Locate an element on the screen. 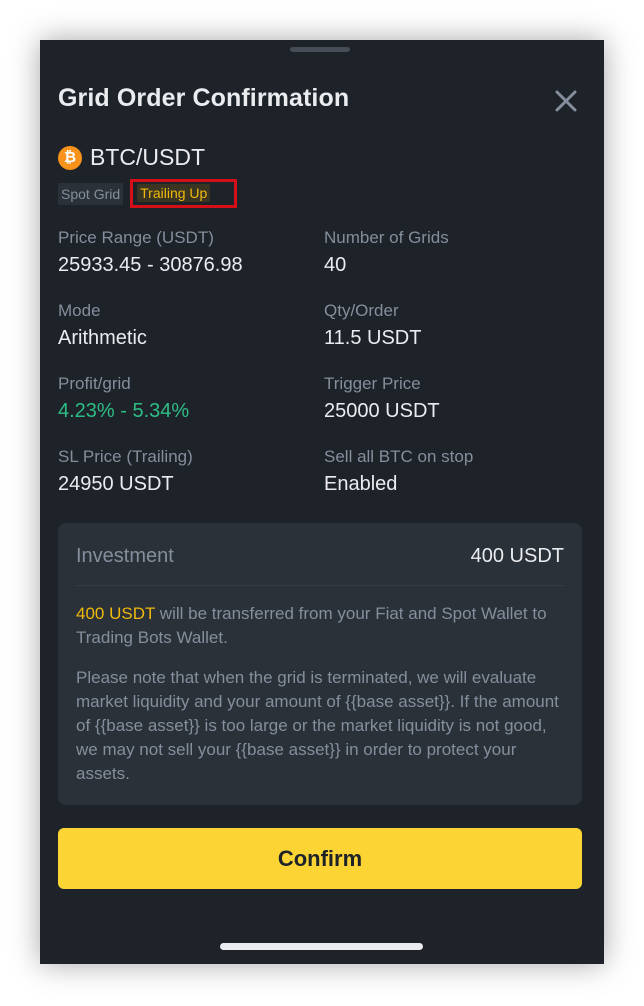 The height and width of the screenshot is (1006, 644). drag-handle is located at coordinates (320, 49).